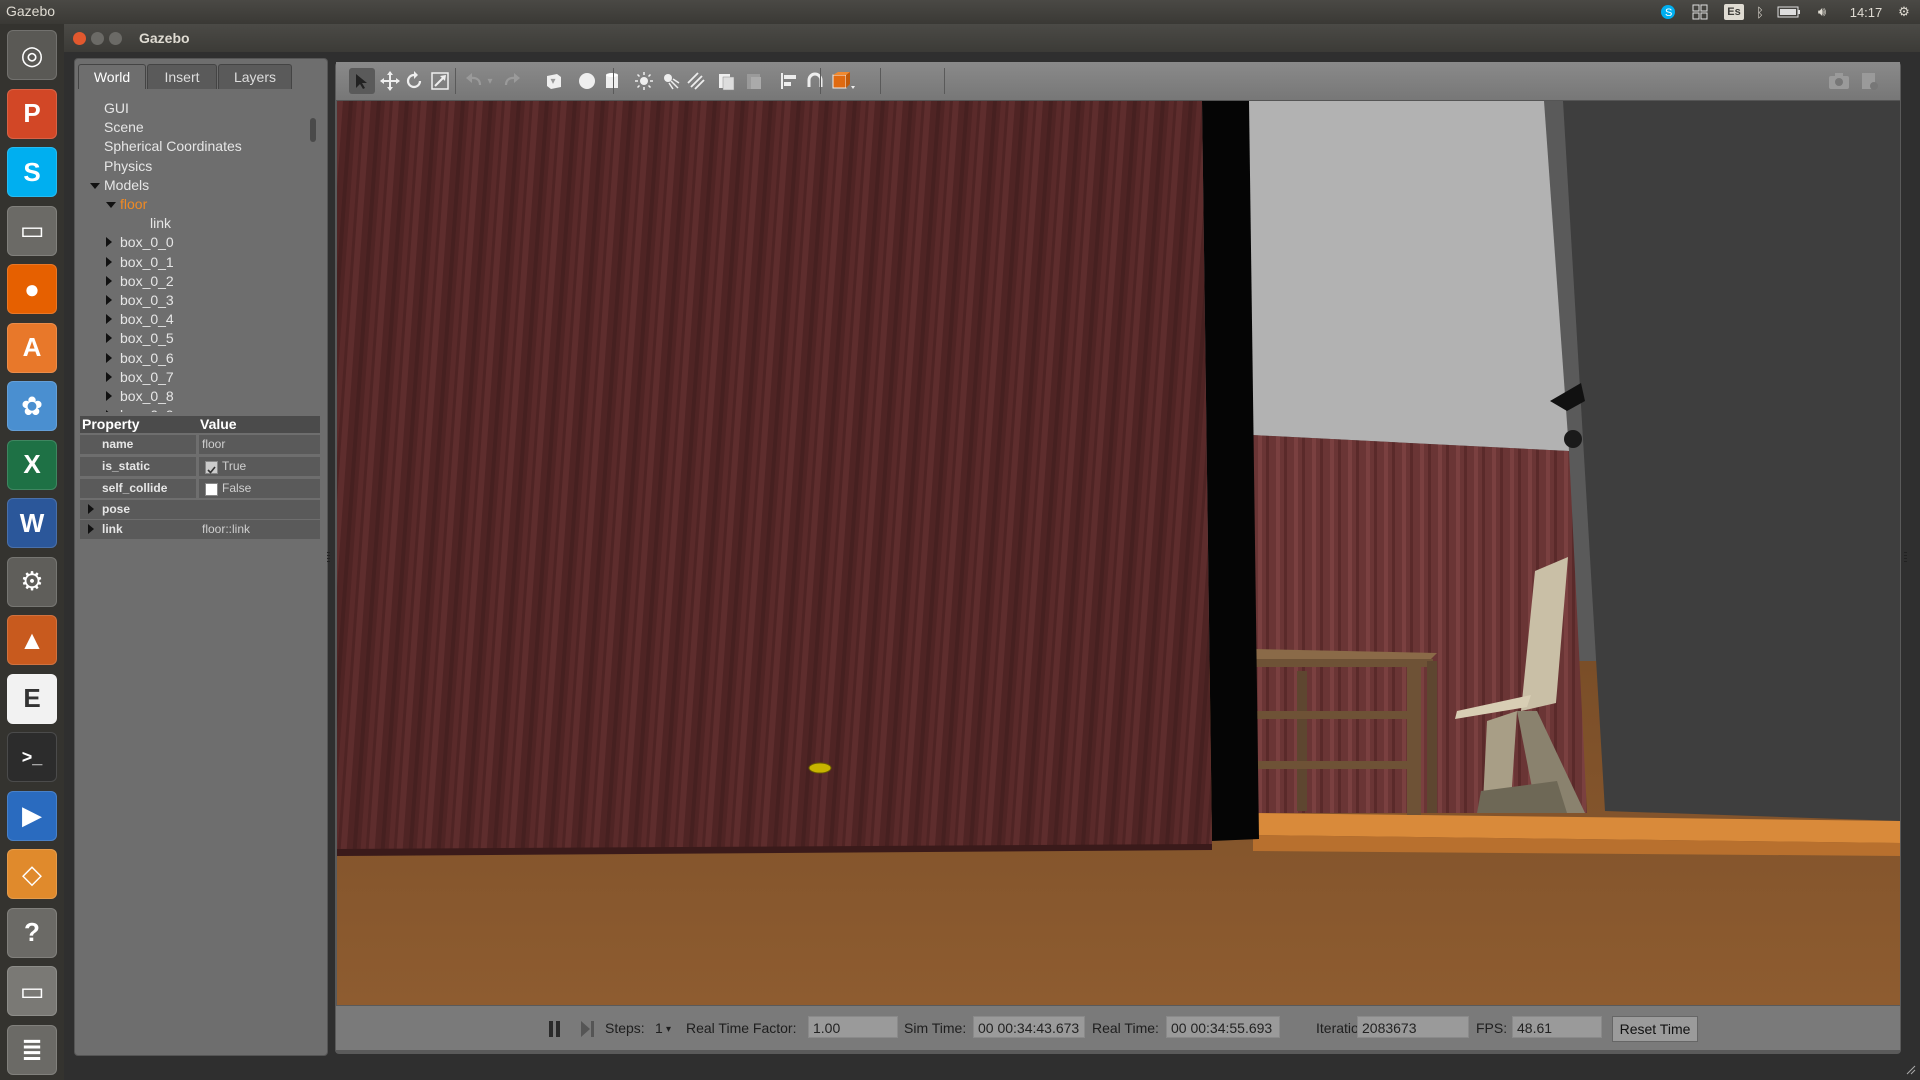 This screenshot has height=1080, width=1920. I want to click on launcher-software-center-icon: A, so click(32, 347).